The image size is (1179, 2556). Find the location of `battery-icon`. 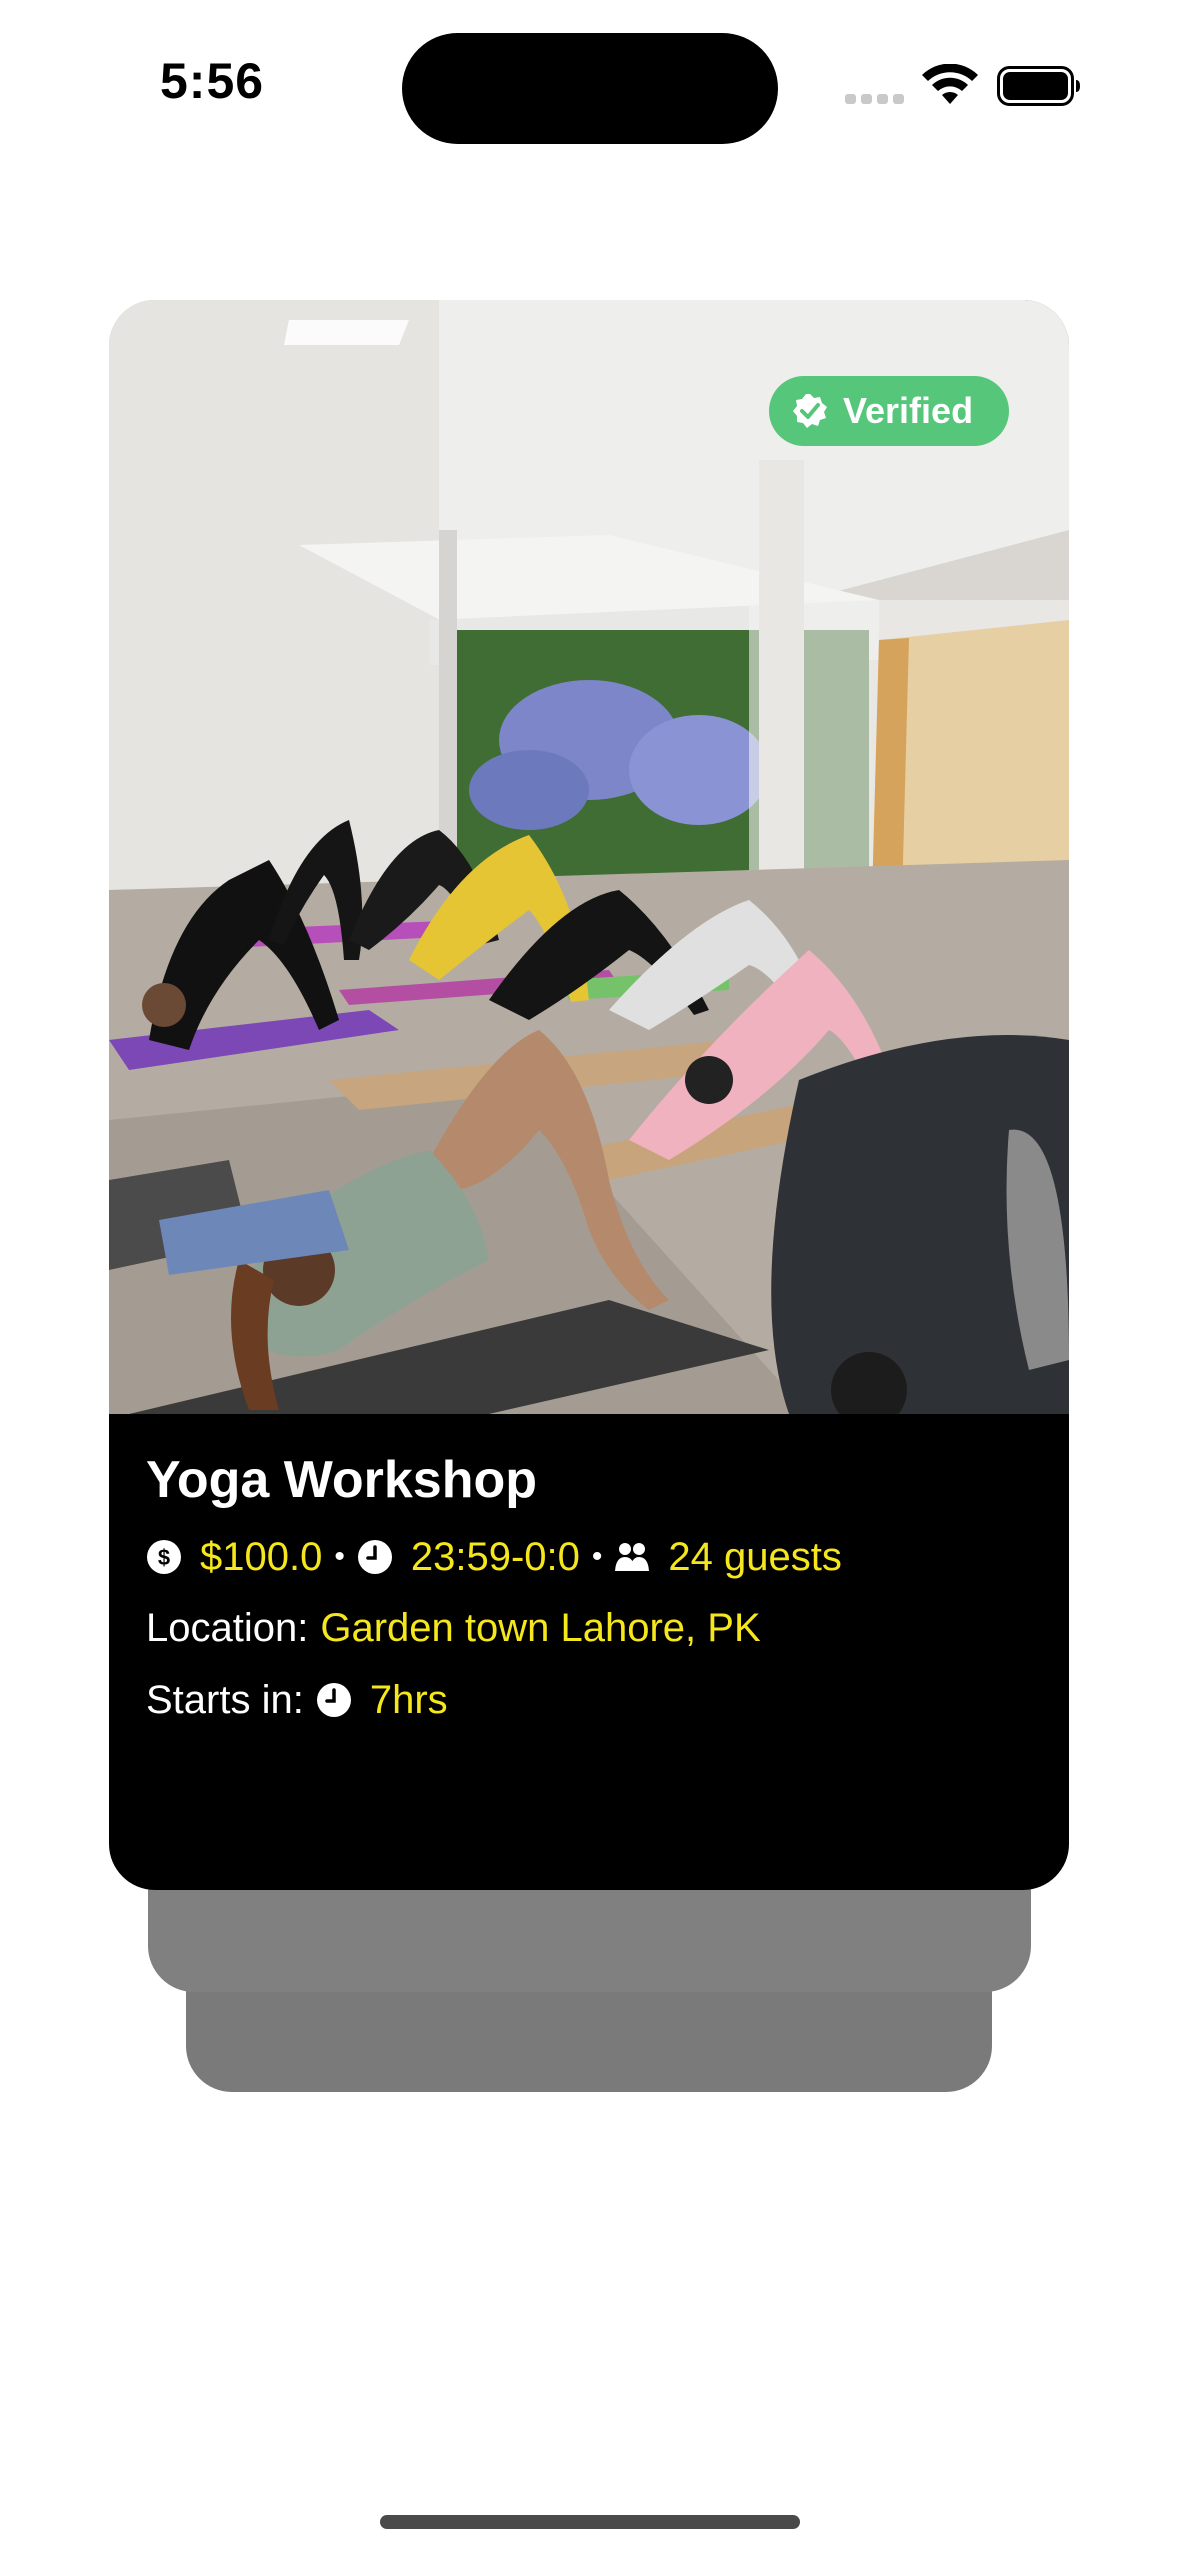

battery-icon is located at coordinates (1038, 86).